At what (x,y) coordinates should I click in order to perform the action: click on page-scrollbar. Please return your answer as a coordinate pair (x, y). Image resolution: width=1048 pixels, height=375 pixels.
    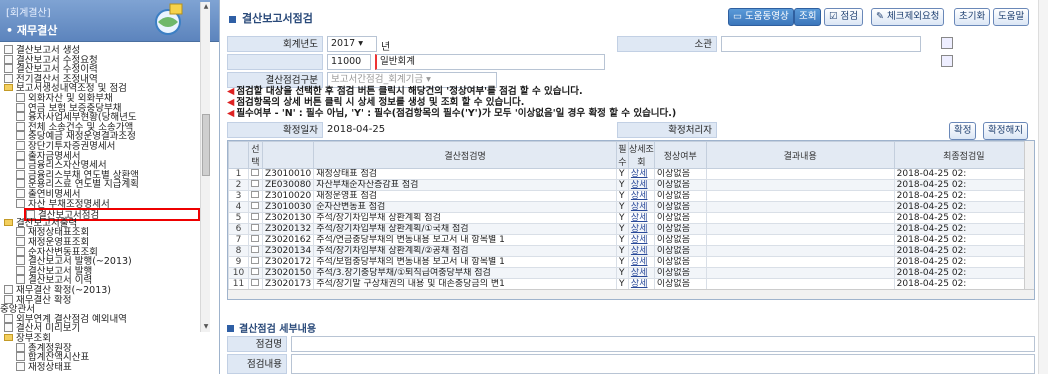
    Looking at the image, I should click on (1043, 187).